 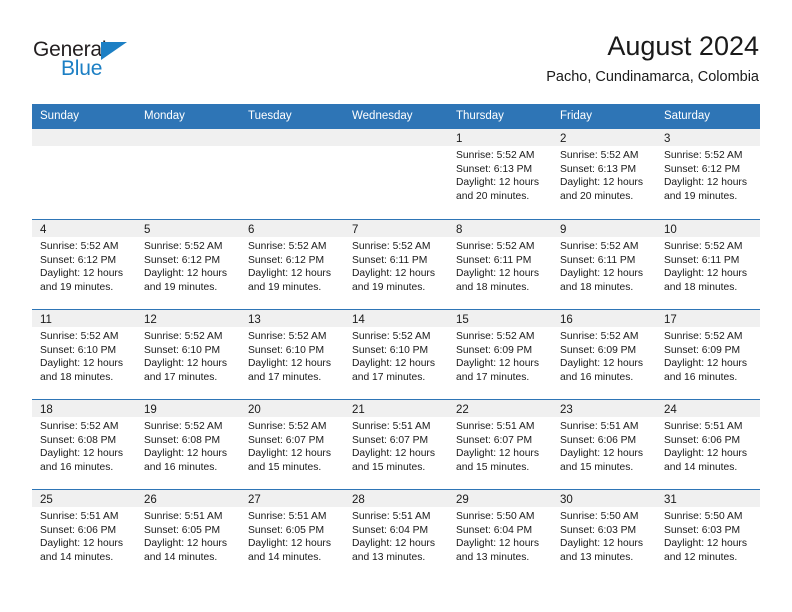 I want to click on page-title: August 2024, so click(x=683, y=46).